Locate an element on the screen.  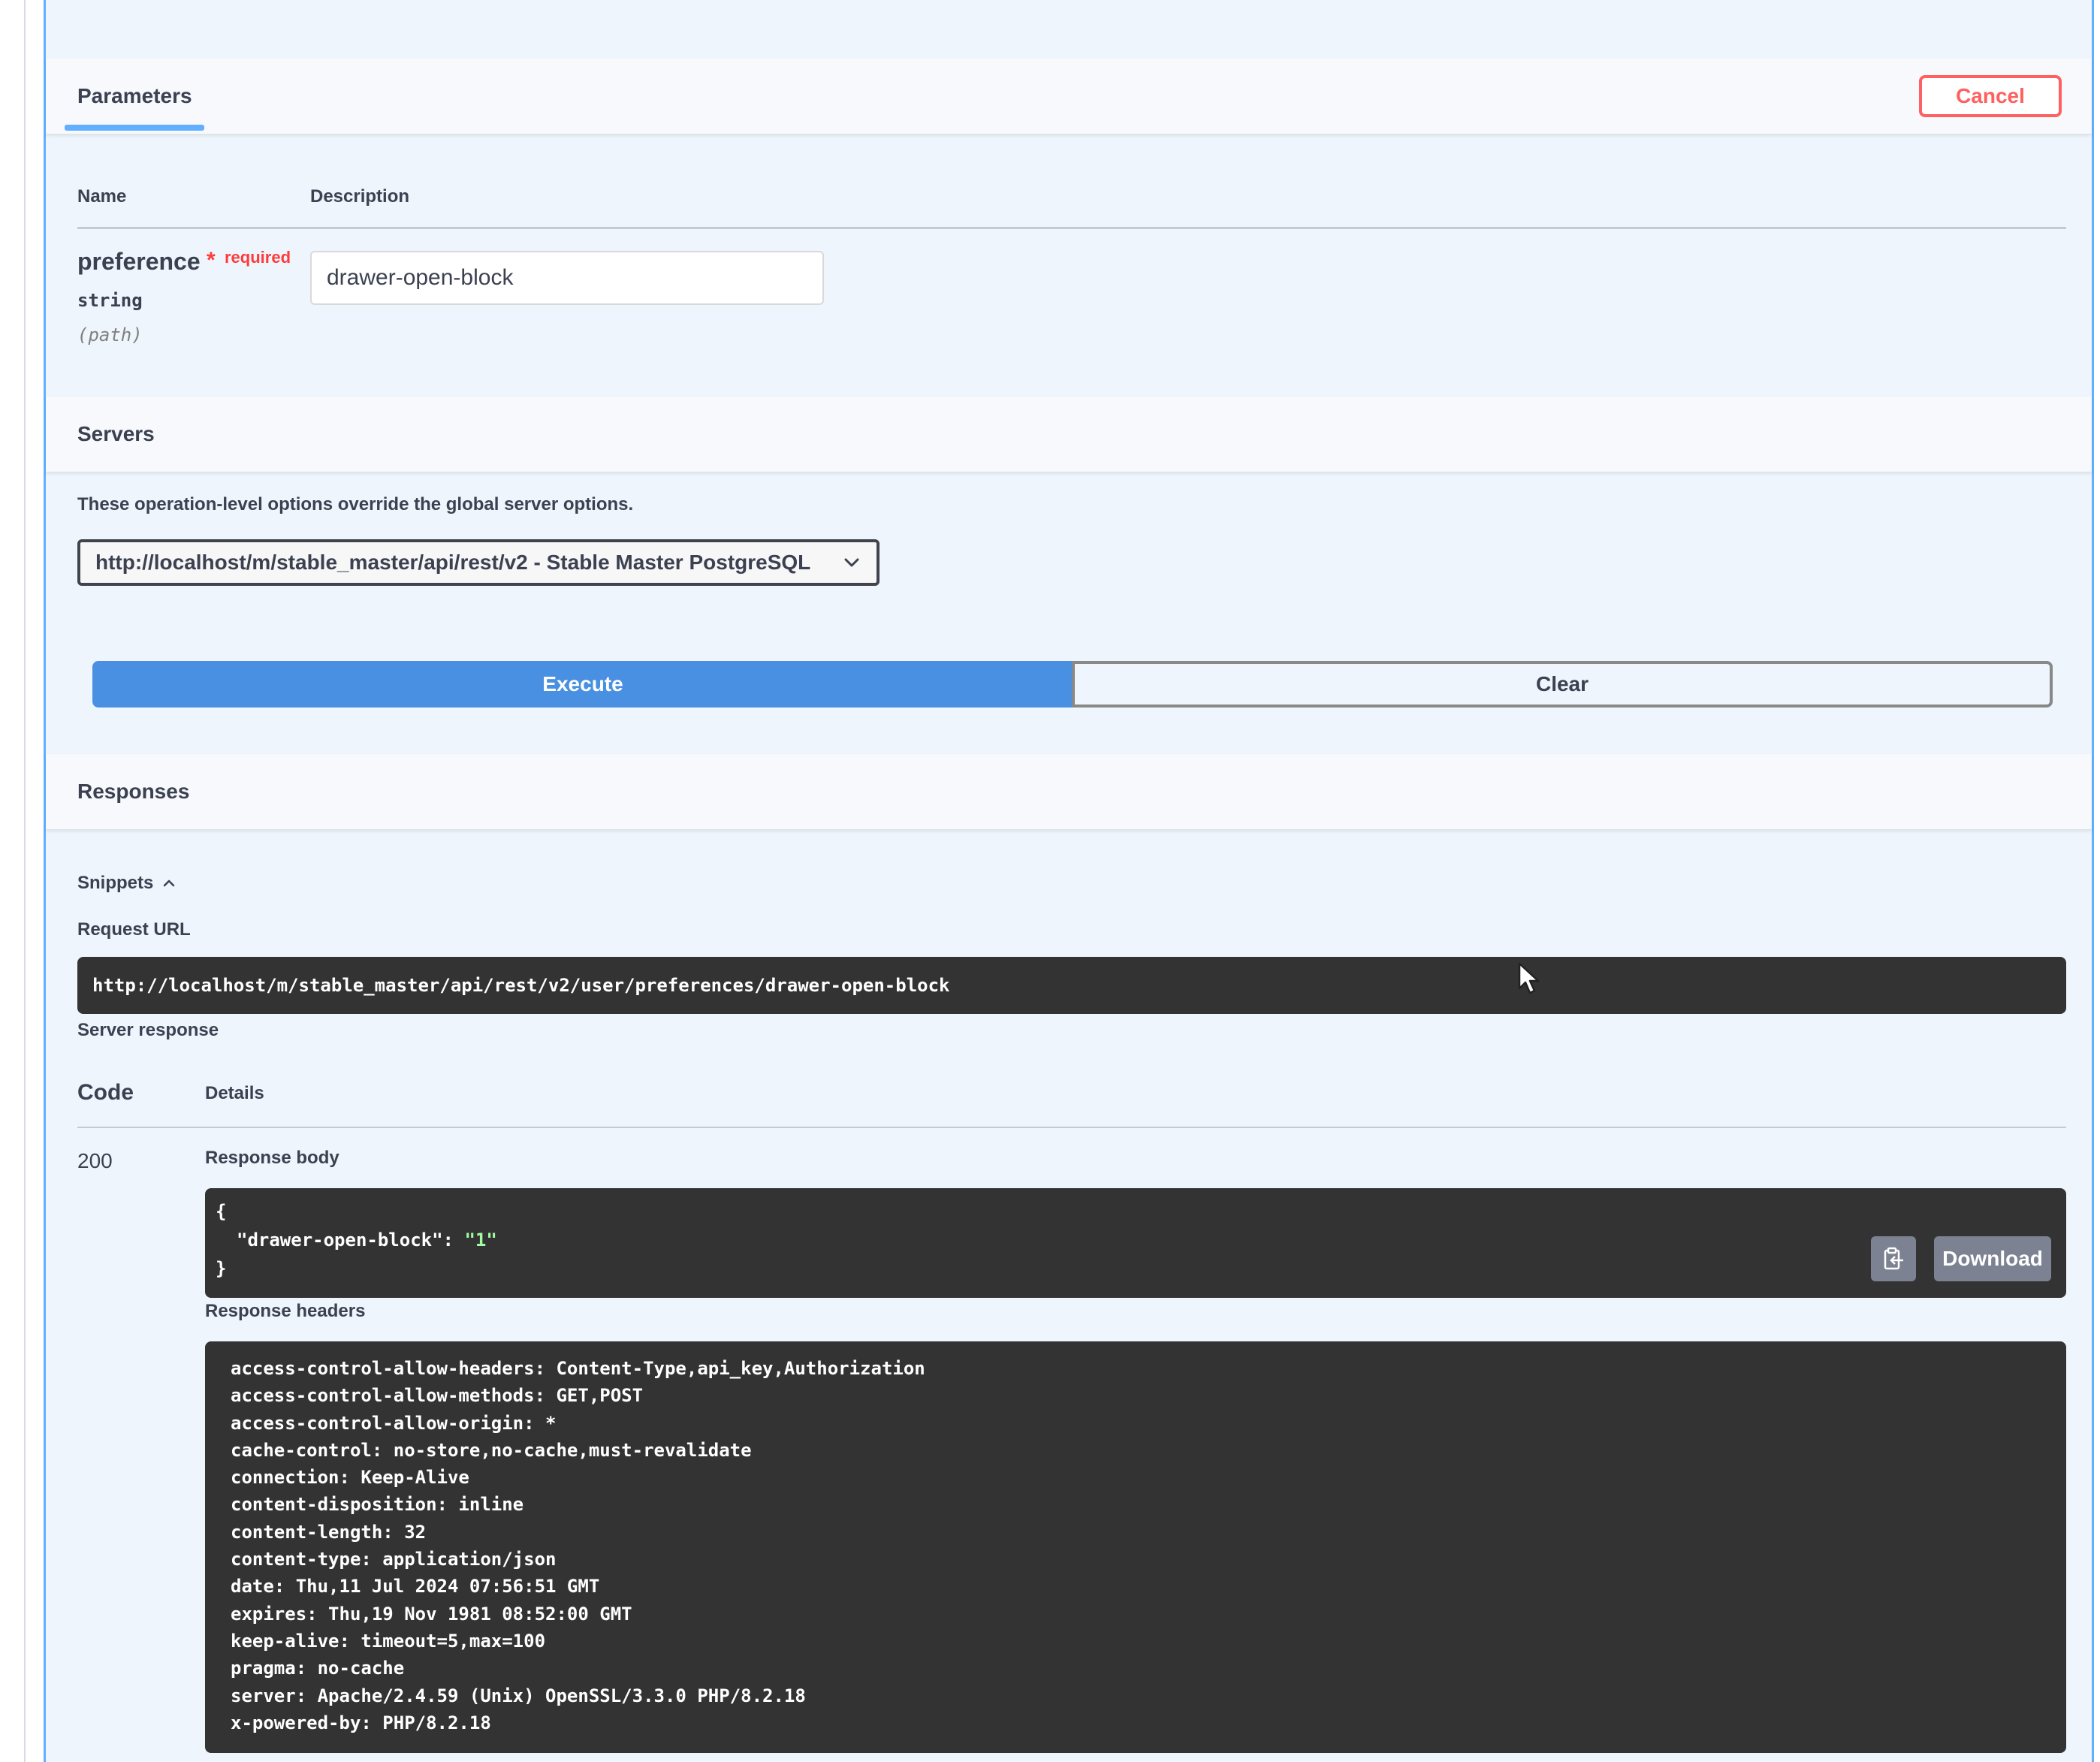
servers-header: Servers is located at coordinates (1069, 434).